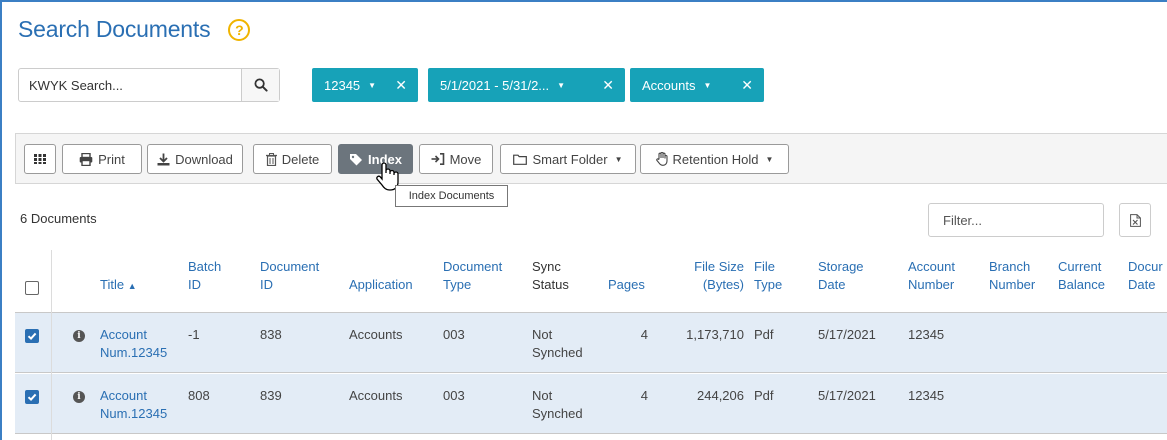 Image resolution: width=1167 pixels, height=440 pixels. I want to click on filter-chip-label: Accounts, so click(669, 85).